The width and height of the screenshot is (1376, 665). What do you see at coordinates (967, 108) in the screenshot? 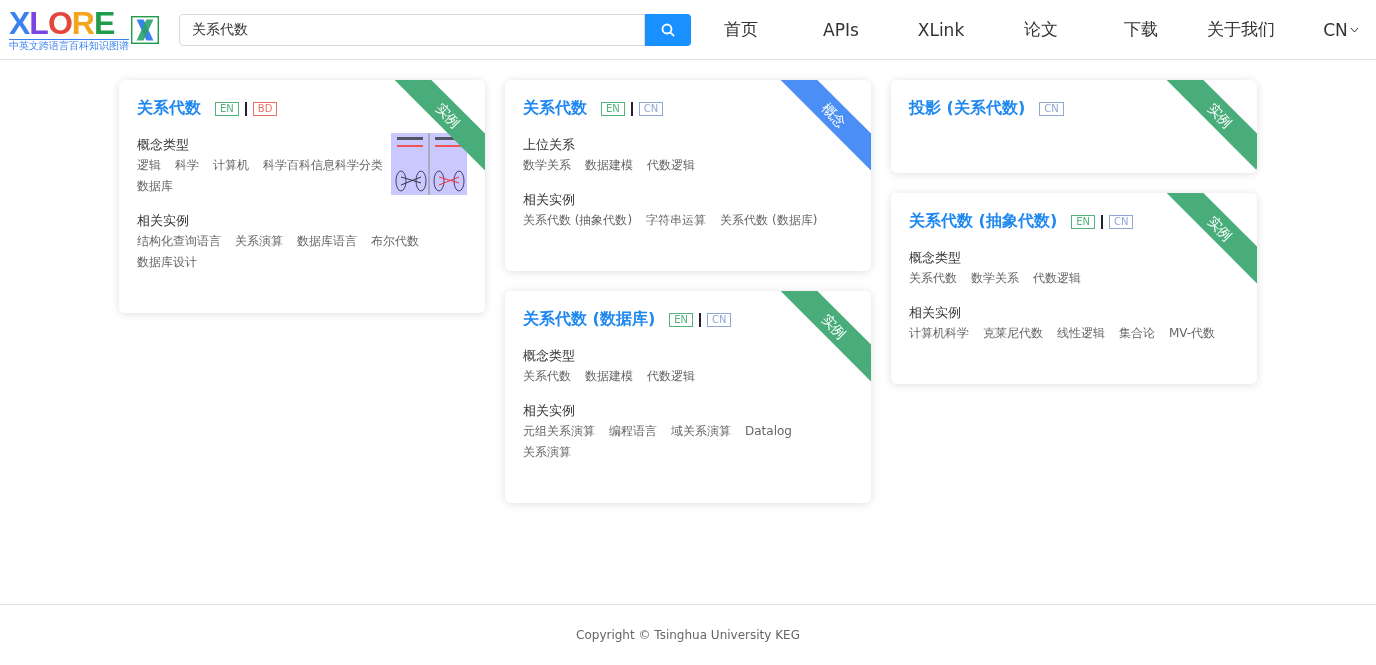
I see `card-title-link: 投影 (关系代数)` at bounding box center [967, 108].